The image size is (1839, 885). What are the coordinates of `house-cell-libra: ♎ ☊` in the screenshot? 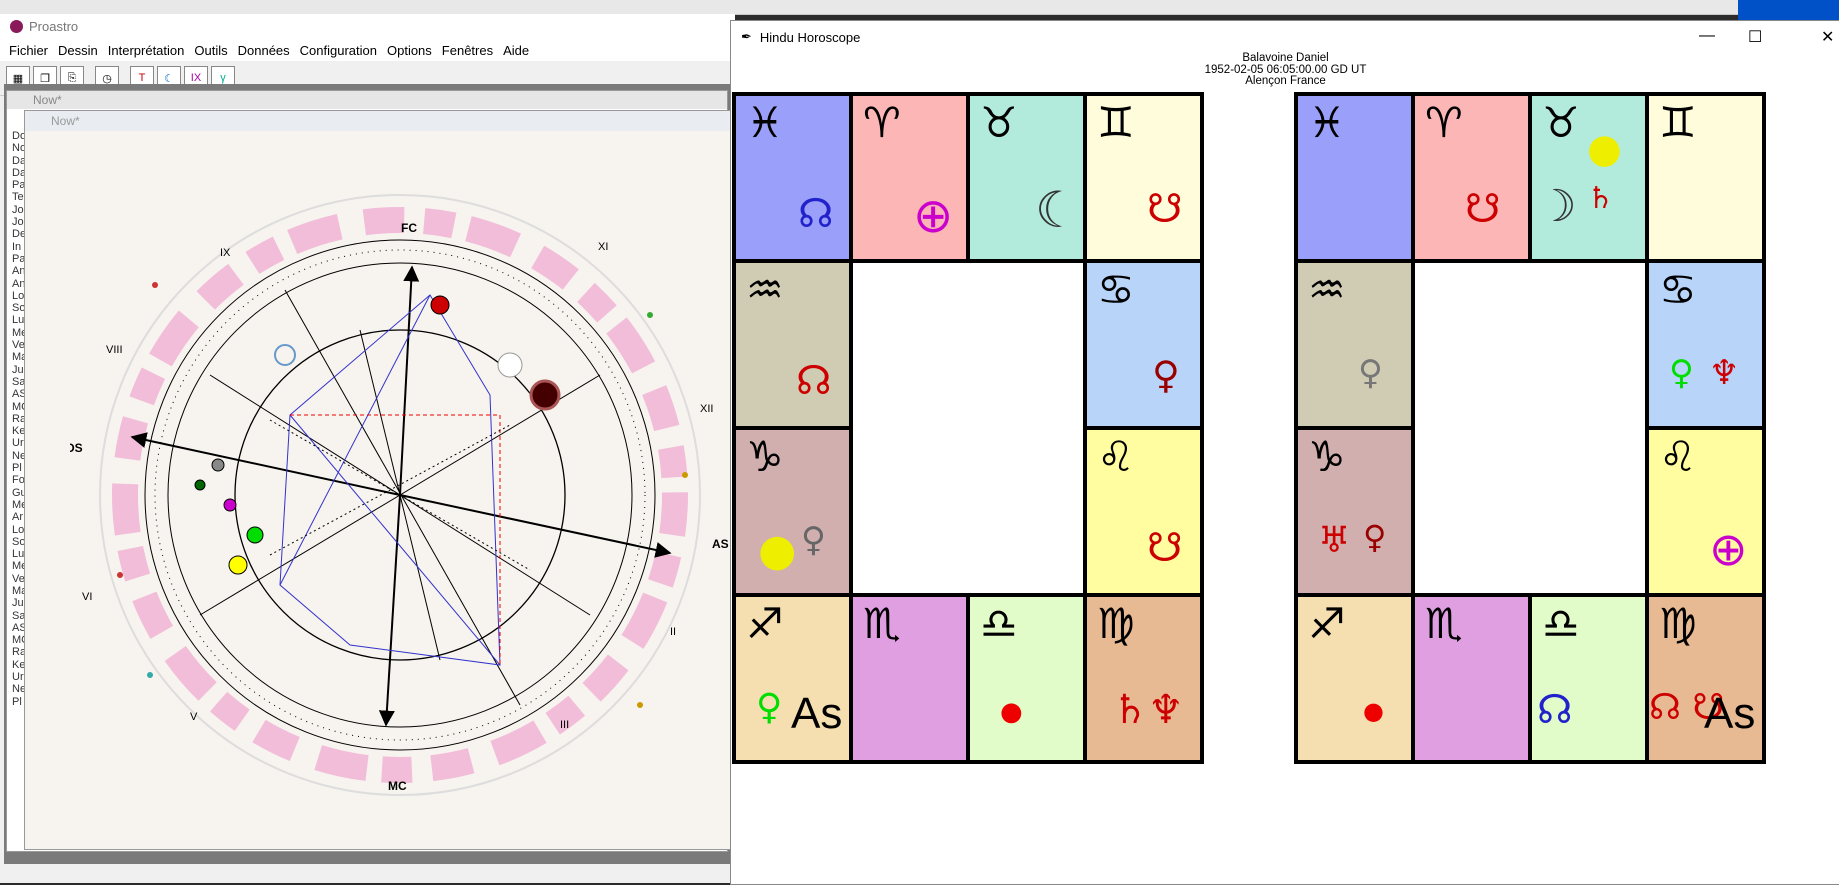 It's located at (1588, 678).